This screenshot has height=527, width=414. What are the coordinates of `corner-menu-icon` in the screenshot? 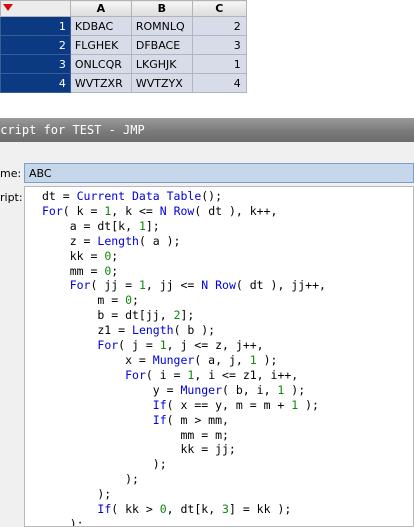 It's located at (8, 7).